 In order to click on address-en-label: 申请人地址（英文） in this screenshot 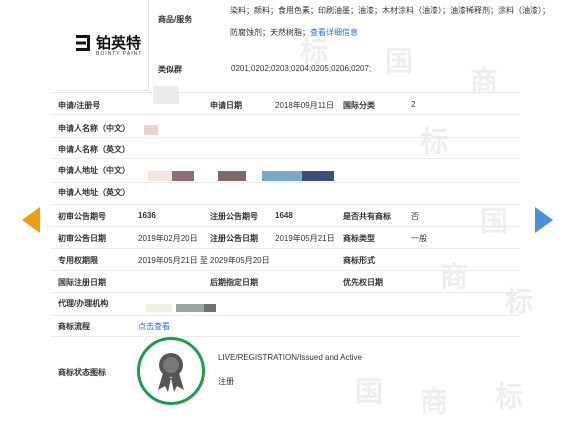, I will do `click(94, 192)`.